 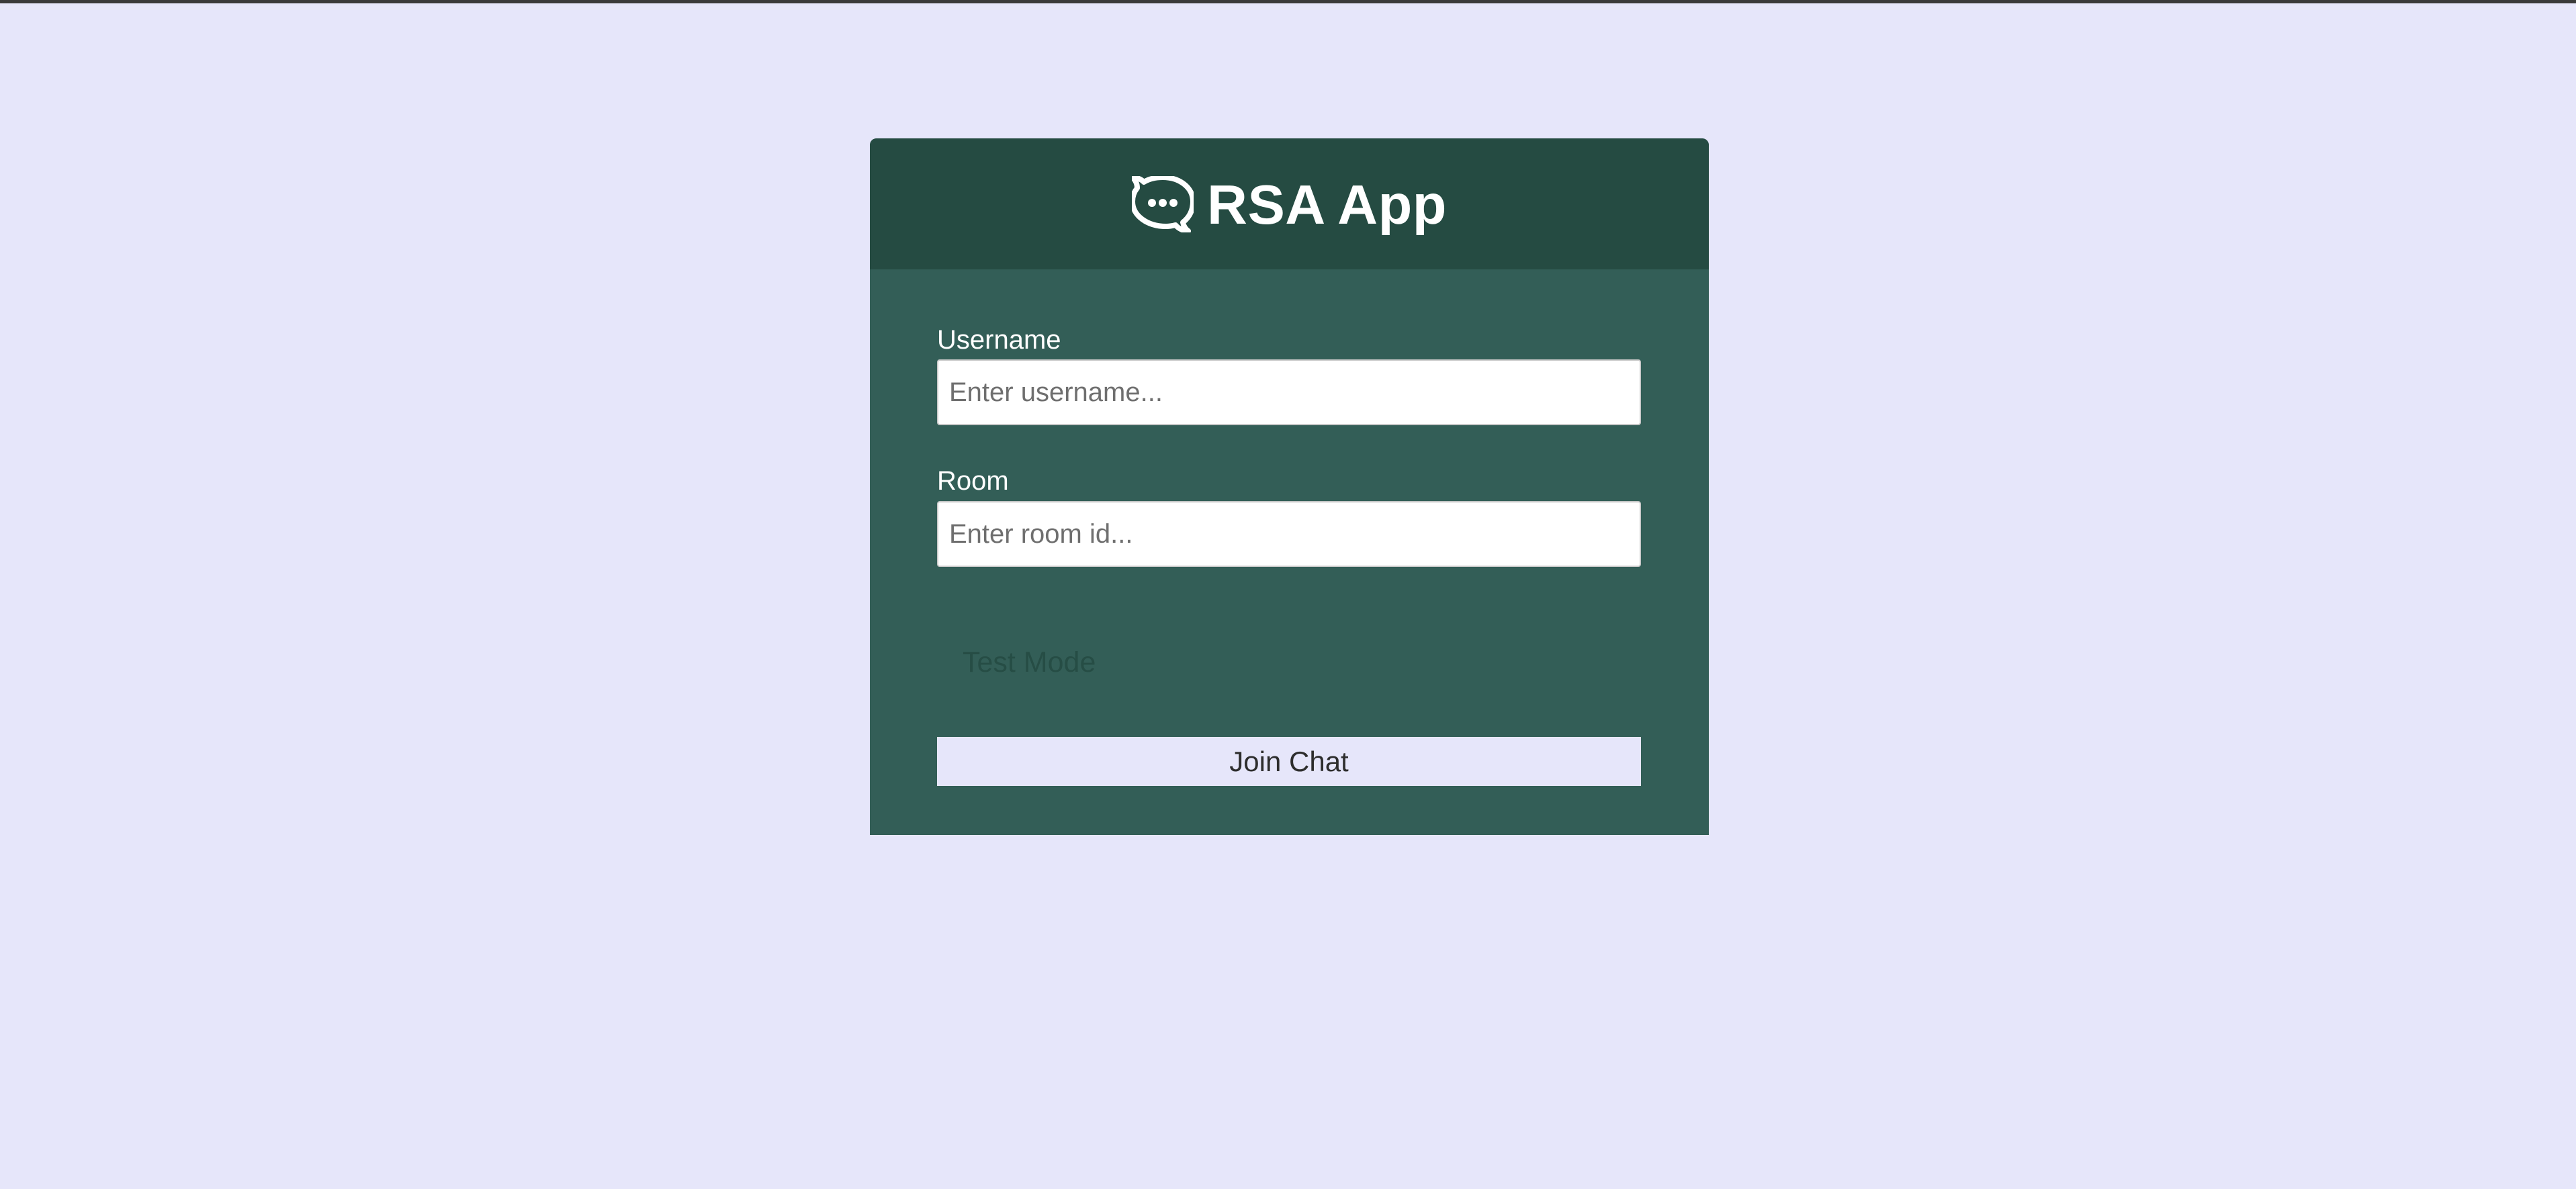 I want to click on room-input, so click(x=1289, y=534).